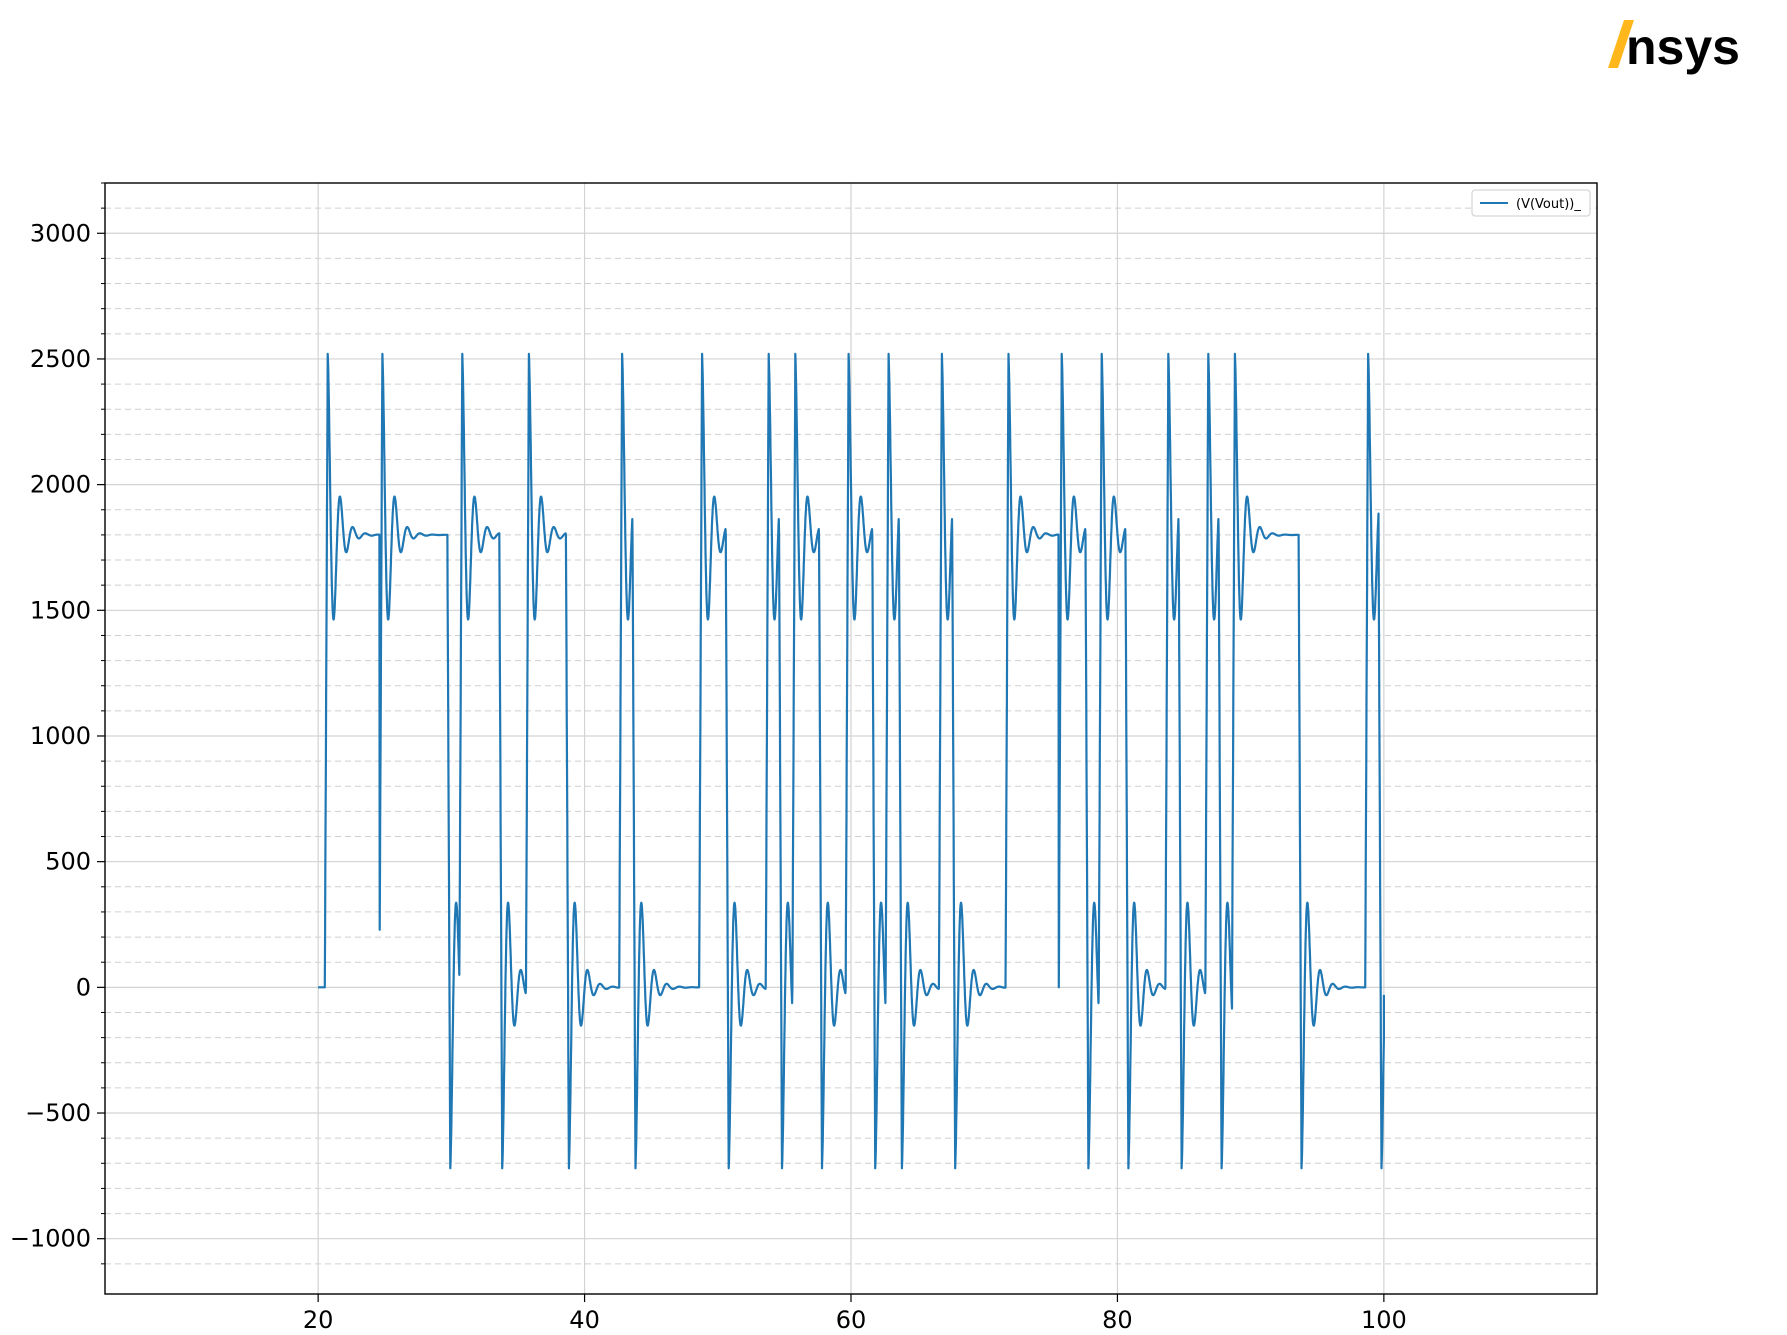 This screenshot has height=1335, width=1787. What do you see at coordinates (1117, 1320) in the screenshot?
I see `x-tick-label: 80` at bounding box center [1117, 1320].